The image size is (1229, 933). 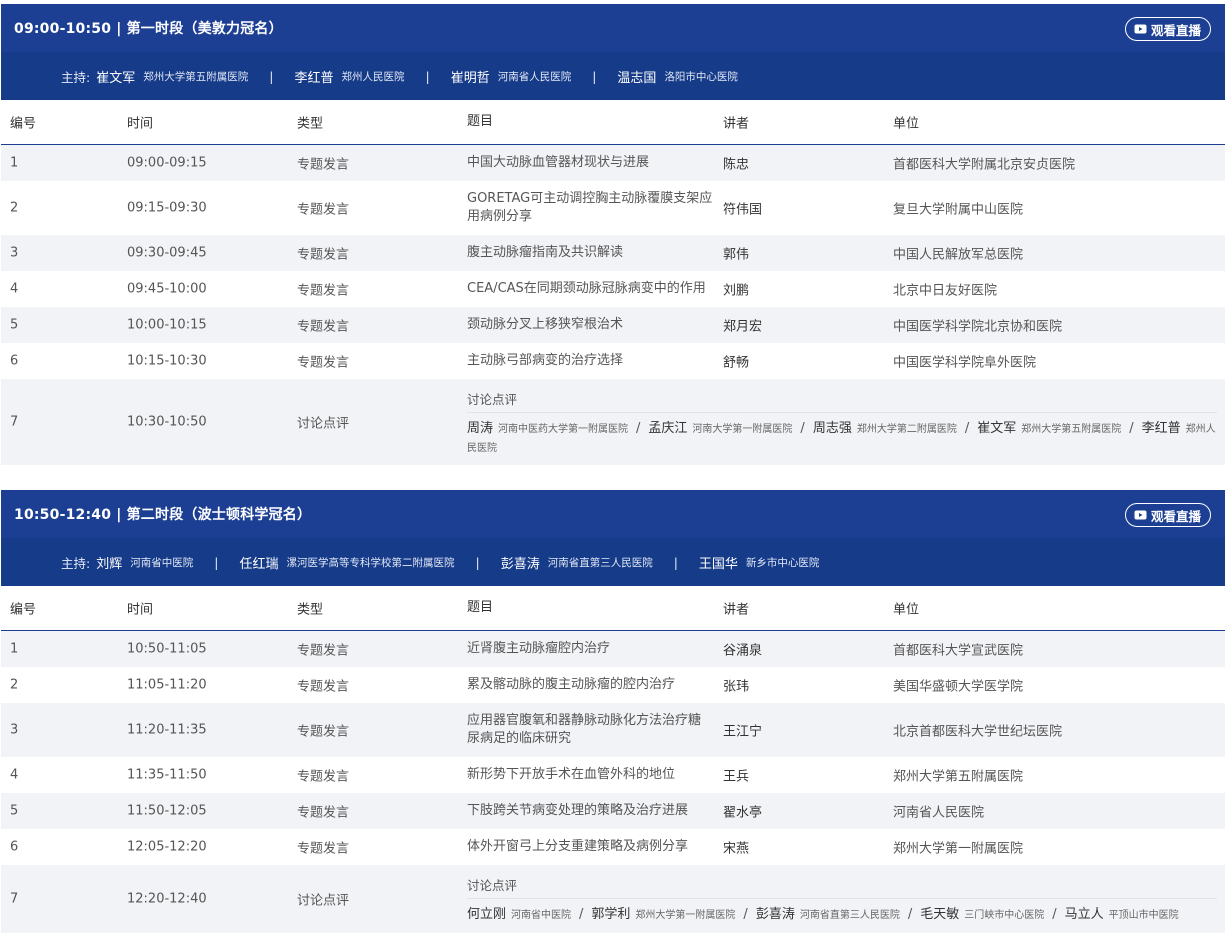 I want to click on panelist-unit: 郑州大学第一附属医院, so click(x=685, y=915).